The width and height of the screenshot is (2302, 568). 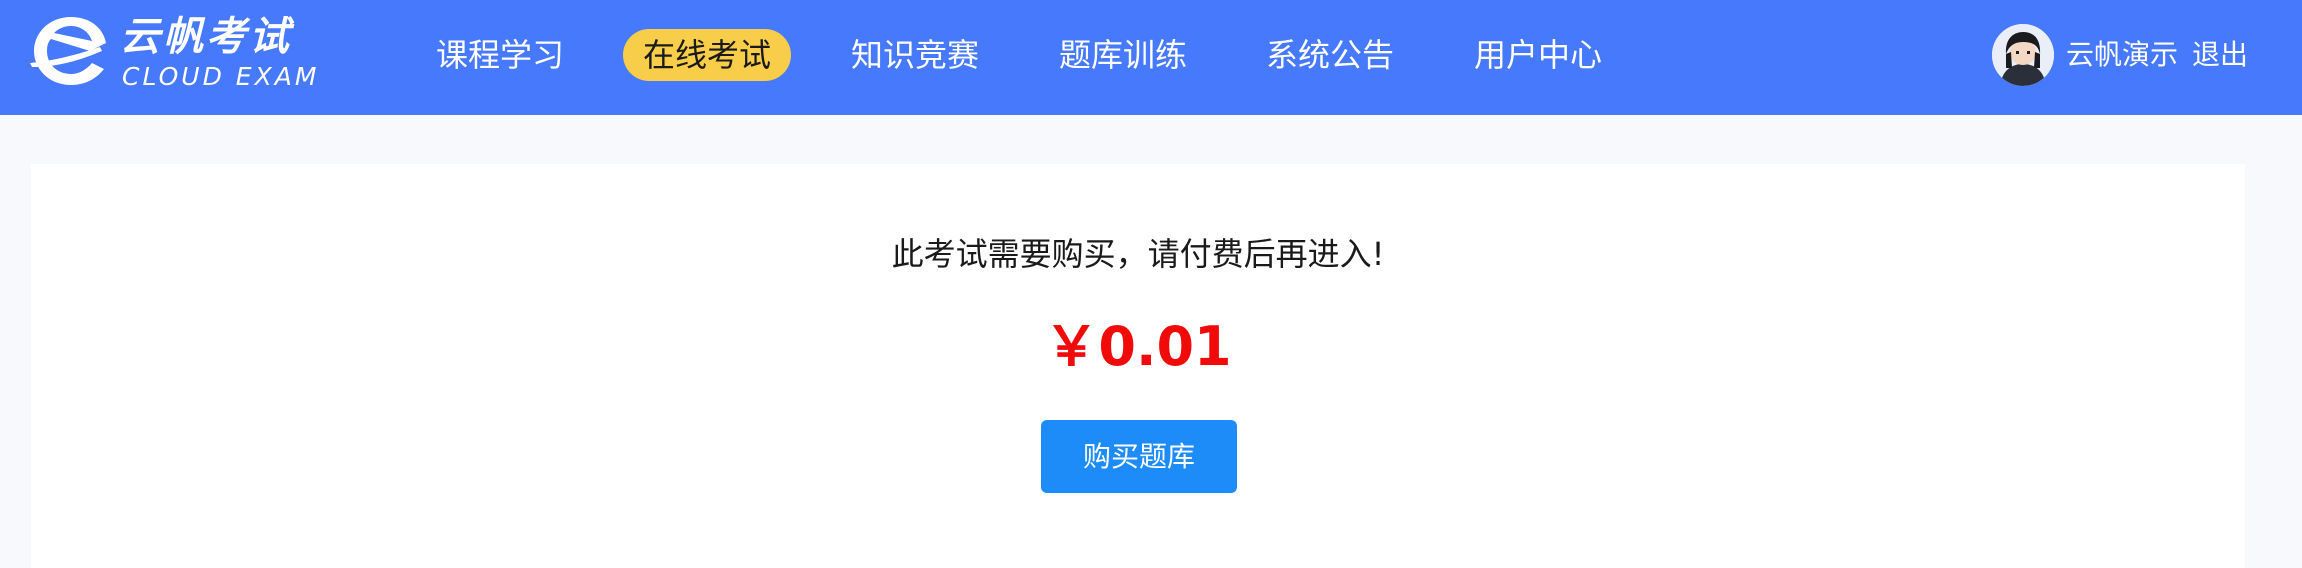 I want to click on username: 云帆演示, so click(x=2122, y=55).